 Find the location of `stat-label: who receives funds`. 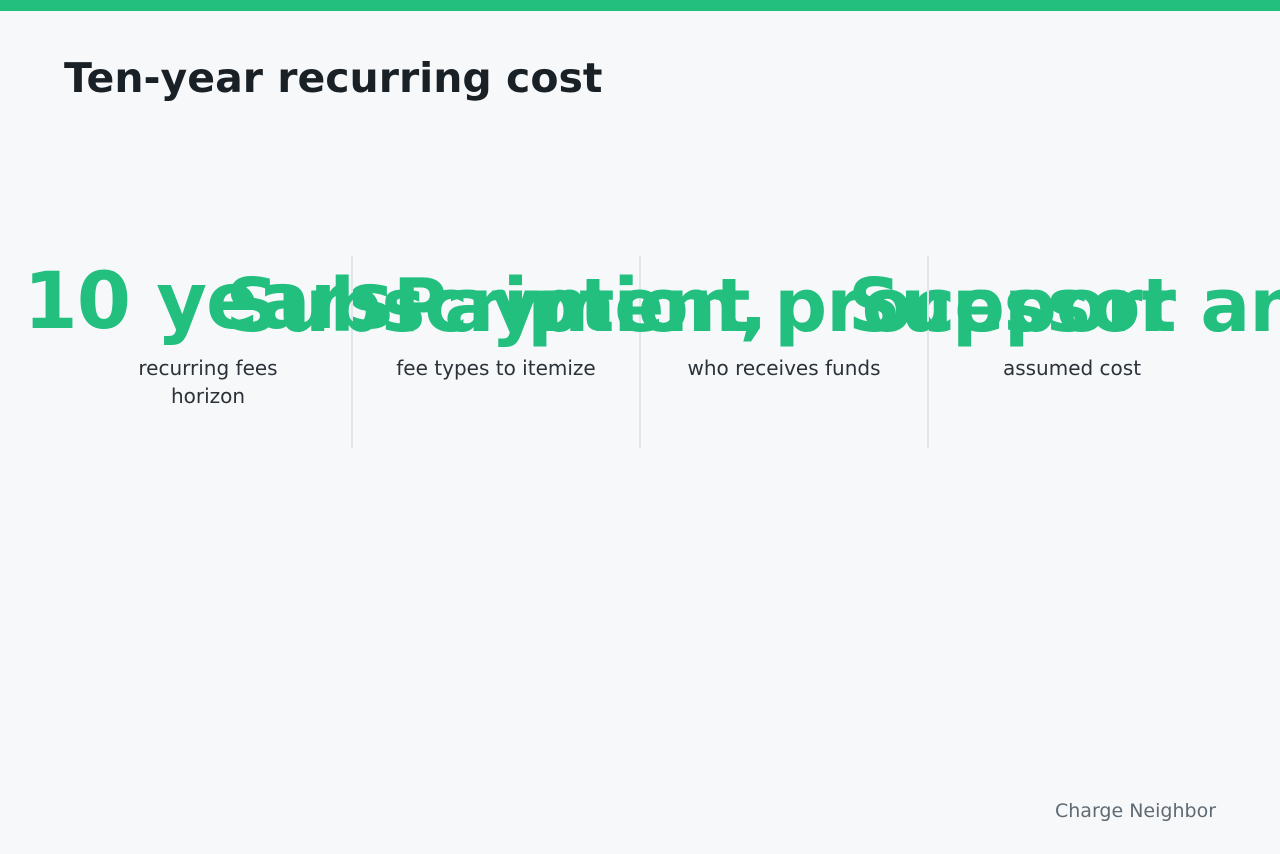

stat-label: who receives funds is located at coordinates (784, 368).